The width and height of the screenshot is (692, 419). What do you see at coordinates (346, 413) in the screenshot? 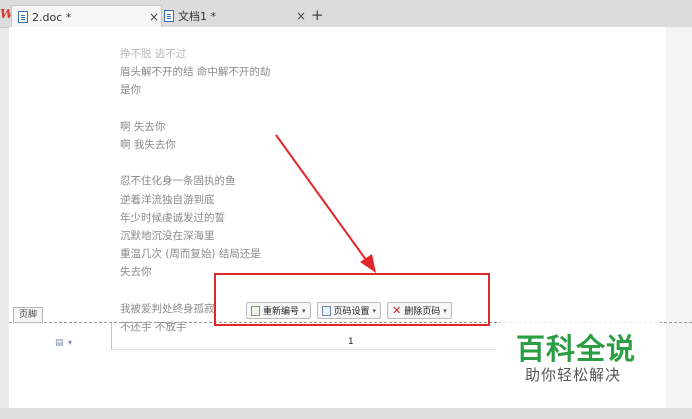
I see `status-bar-strip` at bounding box center [346, 413].